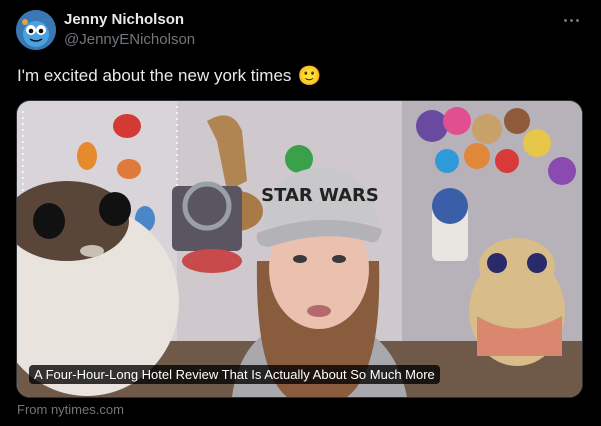  What do you see at coordinates (309, 76) in the screenshot?
I see `smile-emoji-icon: 🙂` at bounding box center [309, 76].